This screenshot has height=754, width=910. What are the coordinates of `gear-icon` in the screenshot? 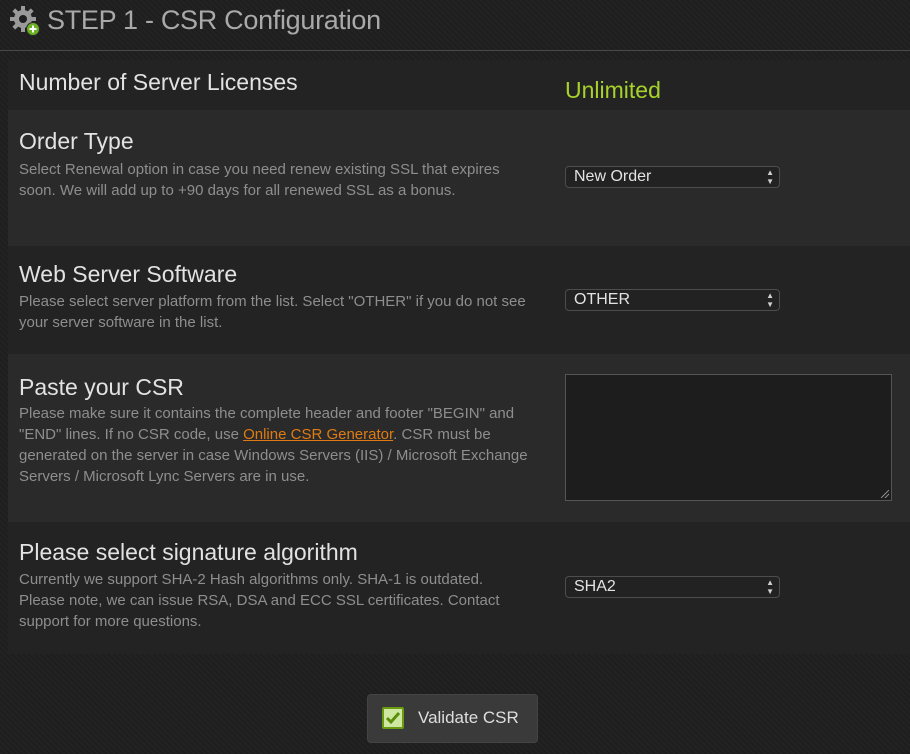 It's located at (25, 21).